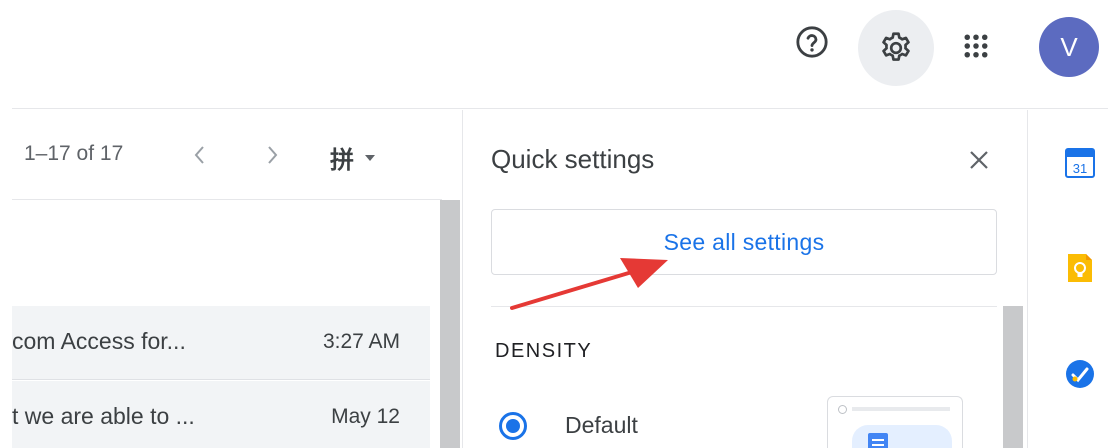 This screenshot has height=448, width=1108. What do you see at coordinates (370, 157) in the screenshot?
I see `caret-down-icon` at bounding box center [370, 157].